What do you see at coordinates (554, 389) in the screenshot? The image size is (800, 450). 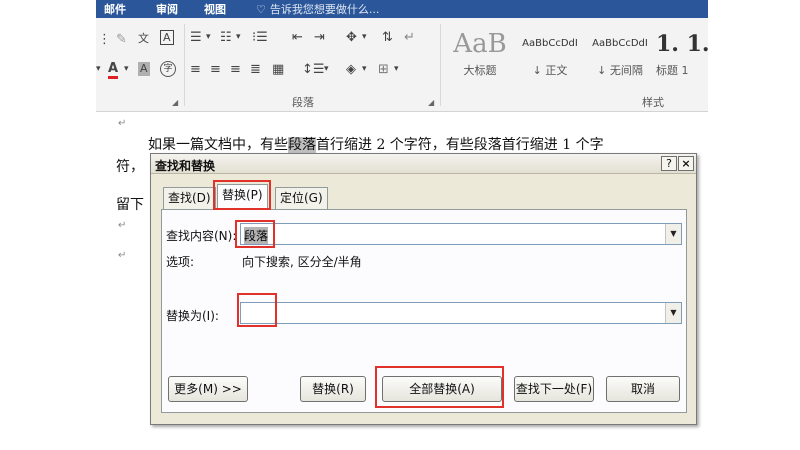 I see `find-next-button: 查找下一处(F)` at bounding box center [554, 389].